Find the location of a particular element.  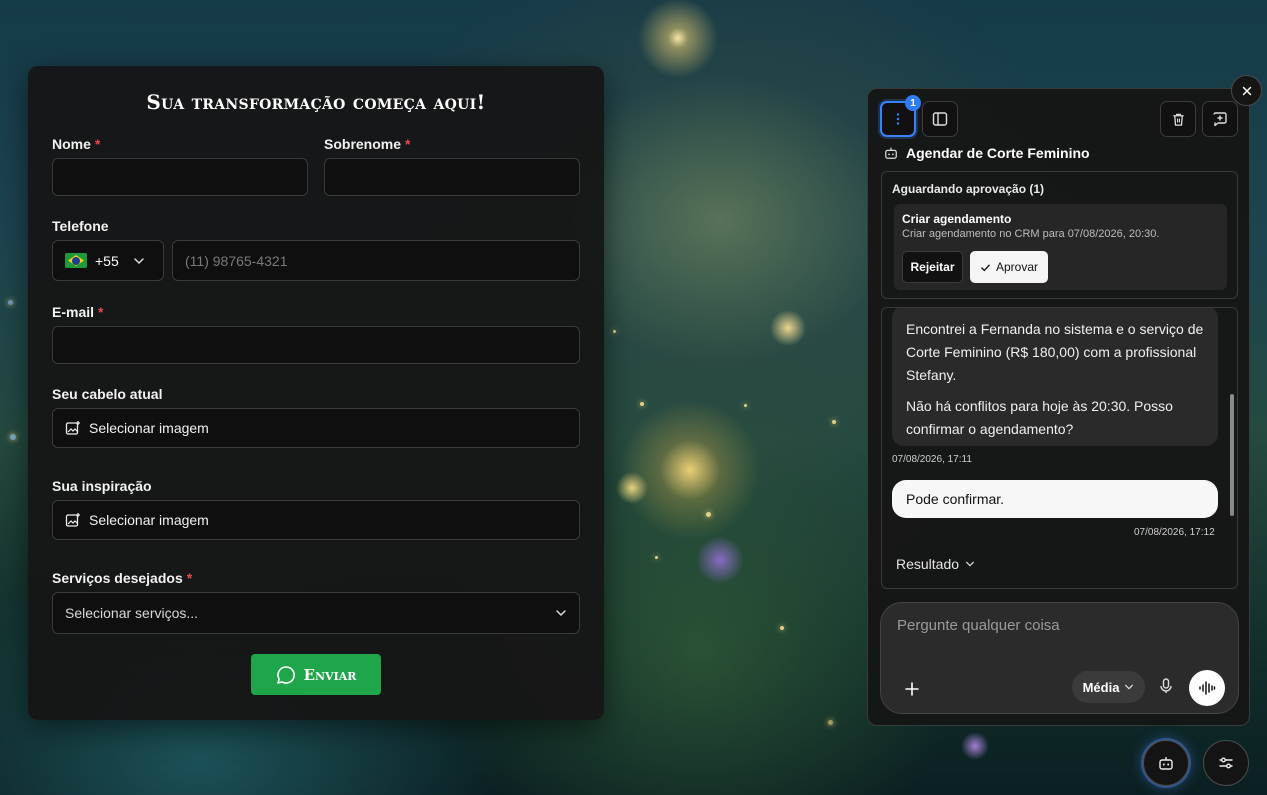

effort-label: Média is located at coordinates (1101, 687).